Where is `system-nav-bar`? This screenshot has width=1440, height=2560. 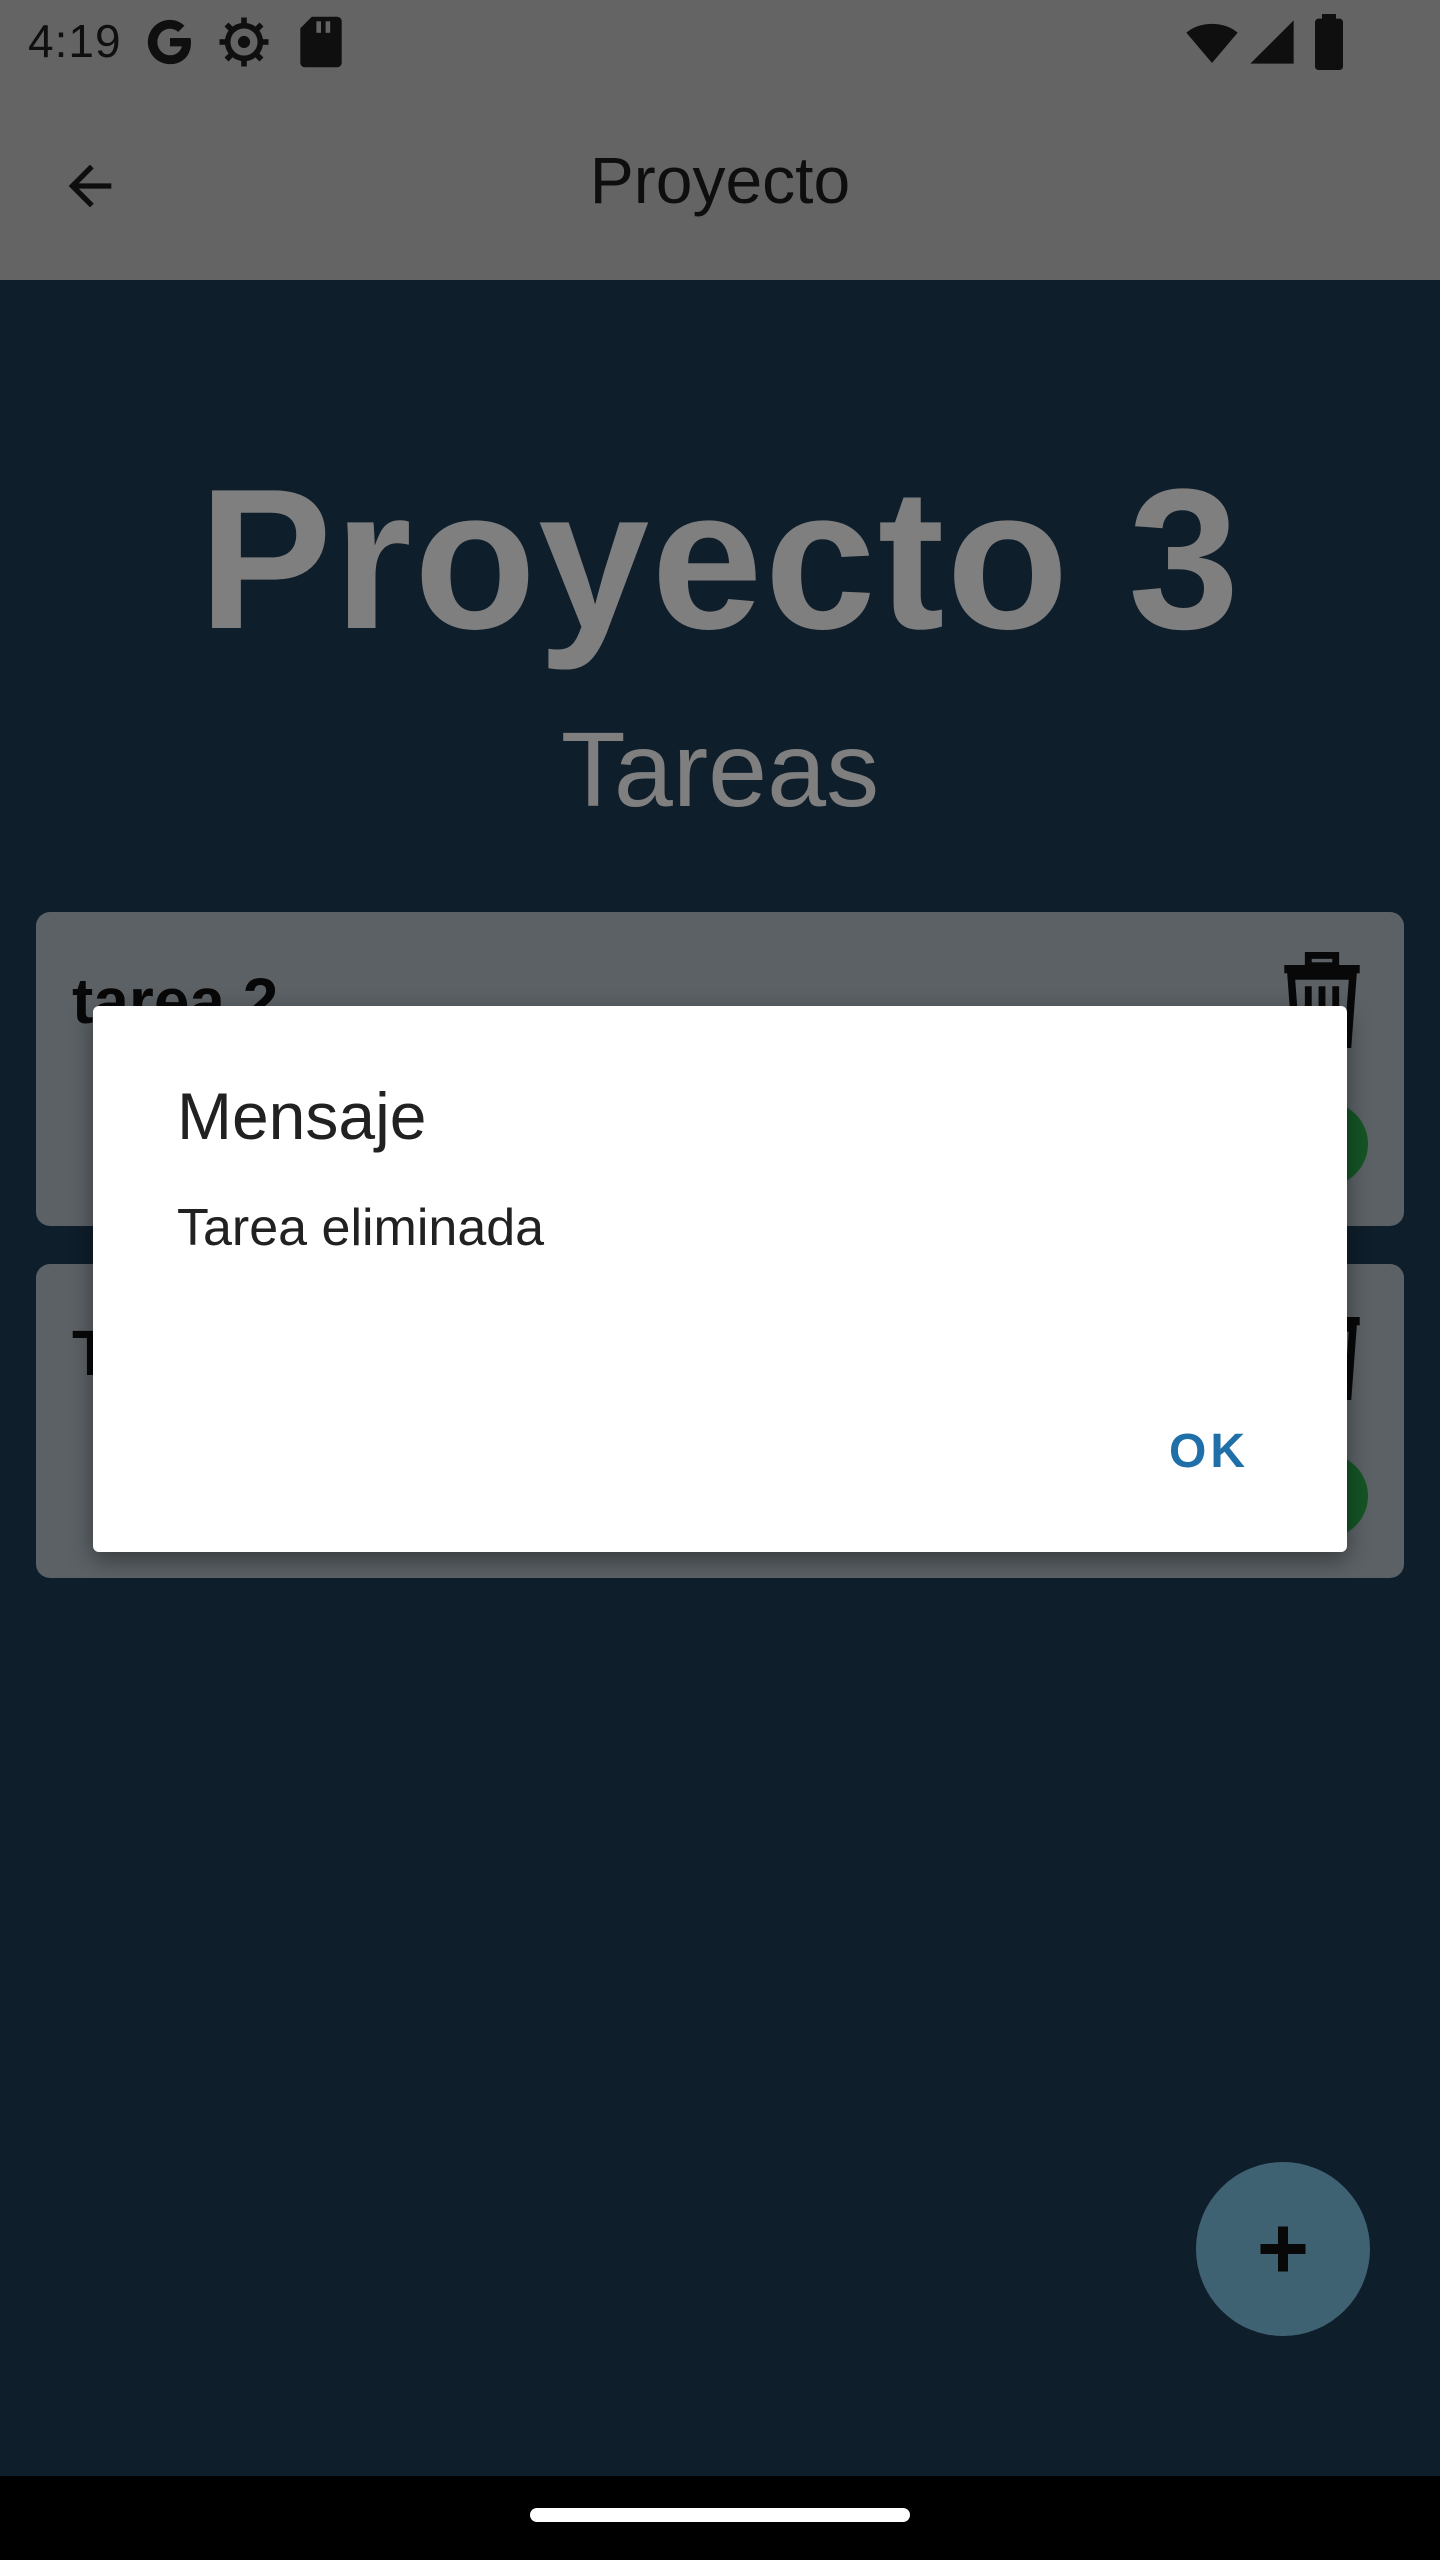
system-nav-bar is located at coordinates (720, 2518).